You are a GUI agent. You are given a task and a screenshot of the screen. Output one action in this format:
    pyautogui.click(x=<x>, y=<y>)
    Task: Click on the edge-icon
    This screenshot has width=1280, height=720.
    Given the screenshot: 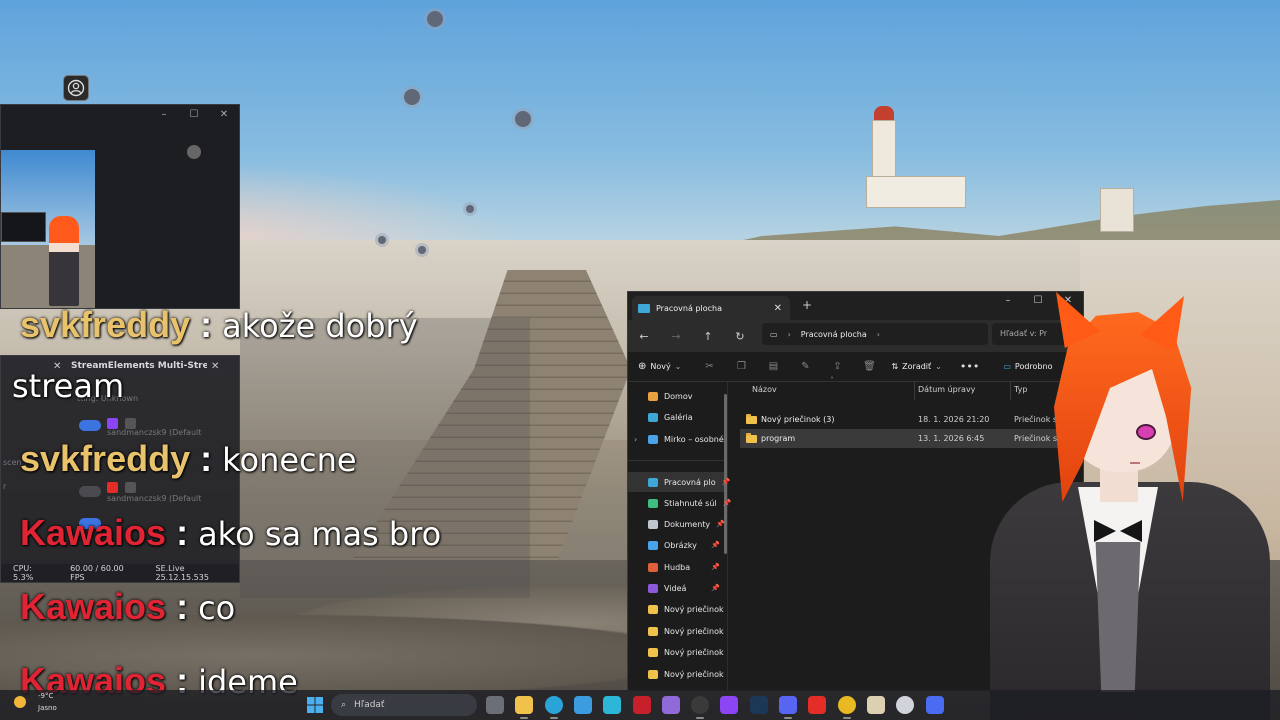 What is the action you would take?
    pyautogui.click(x=554, y=705)
    